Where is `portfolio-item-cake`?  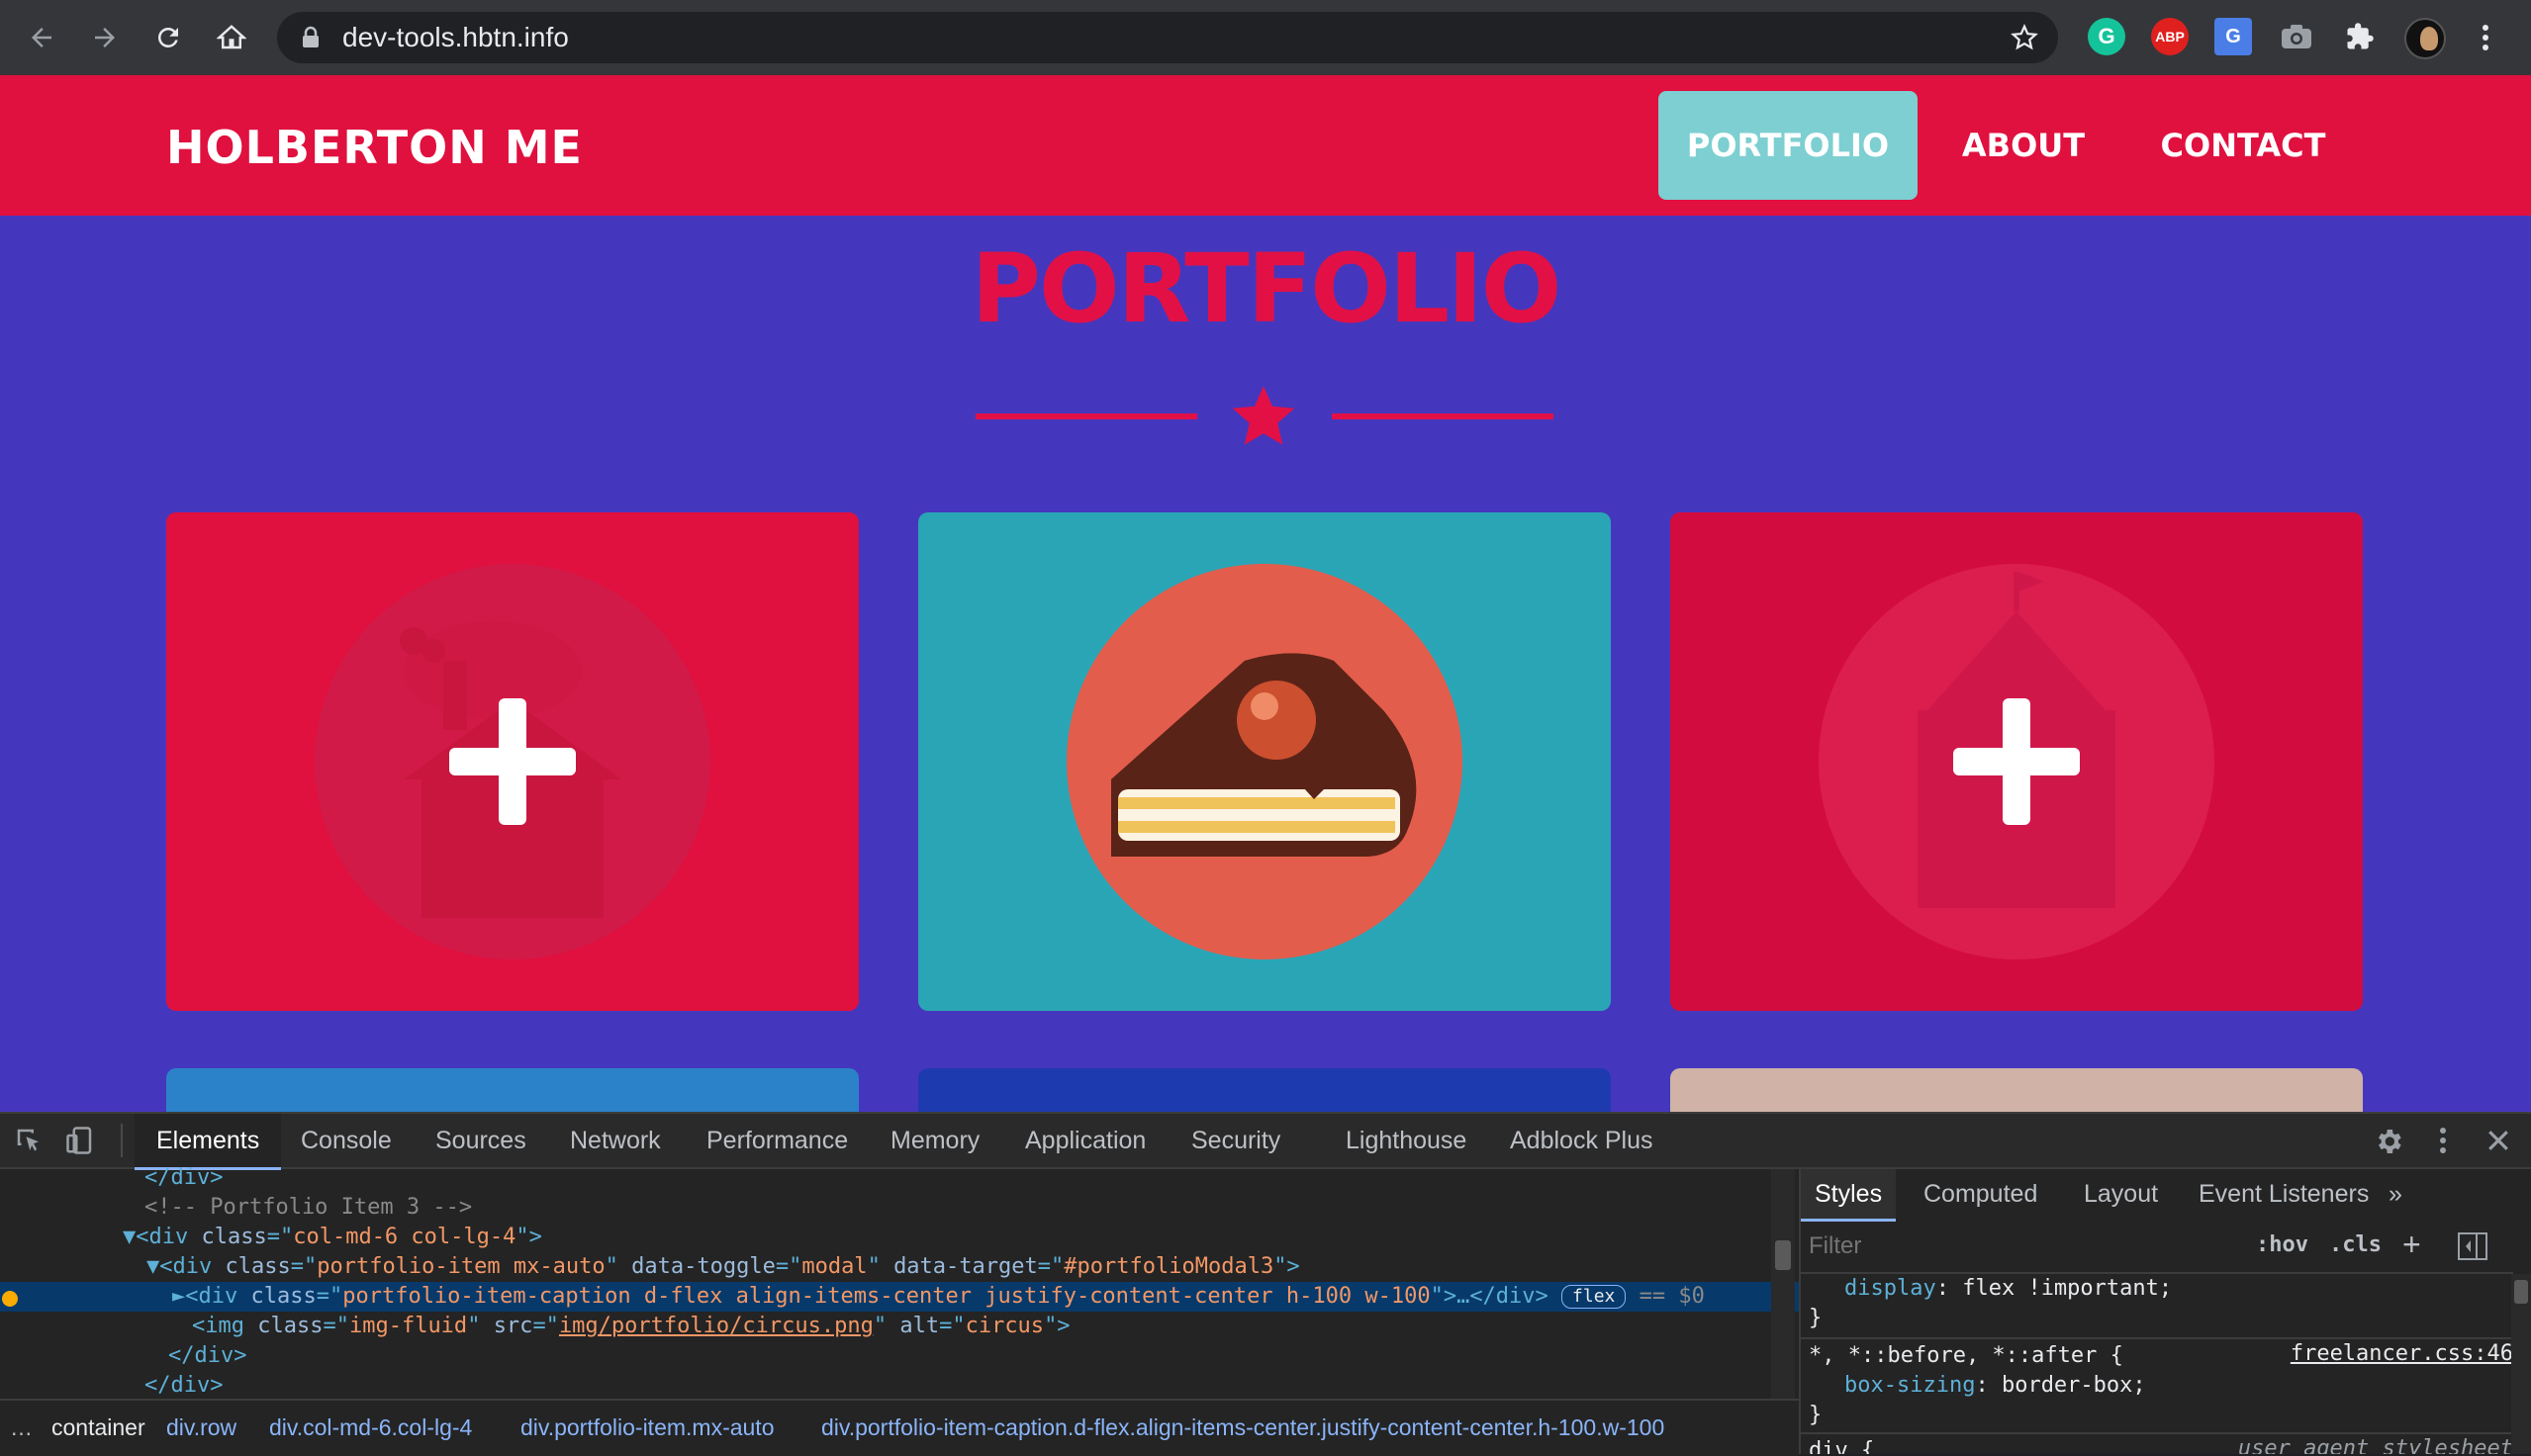 portfolio-item-cake is located at coordinates (1264, 761).